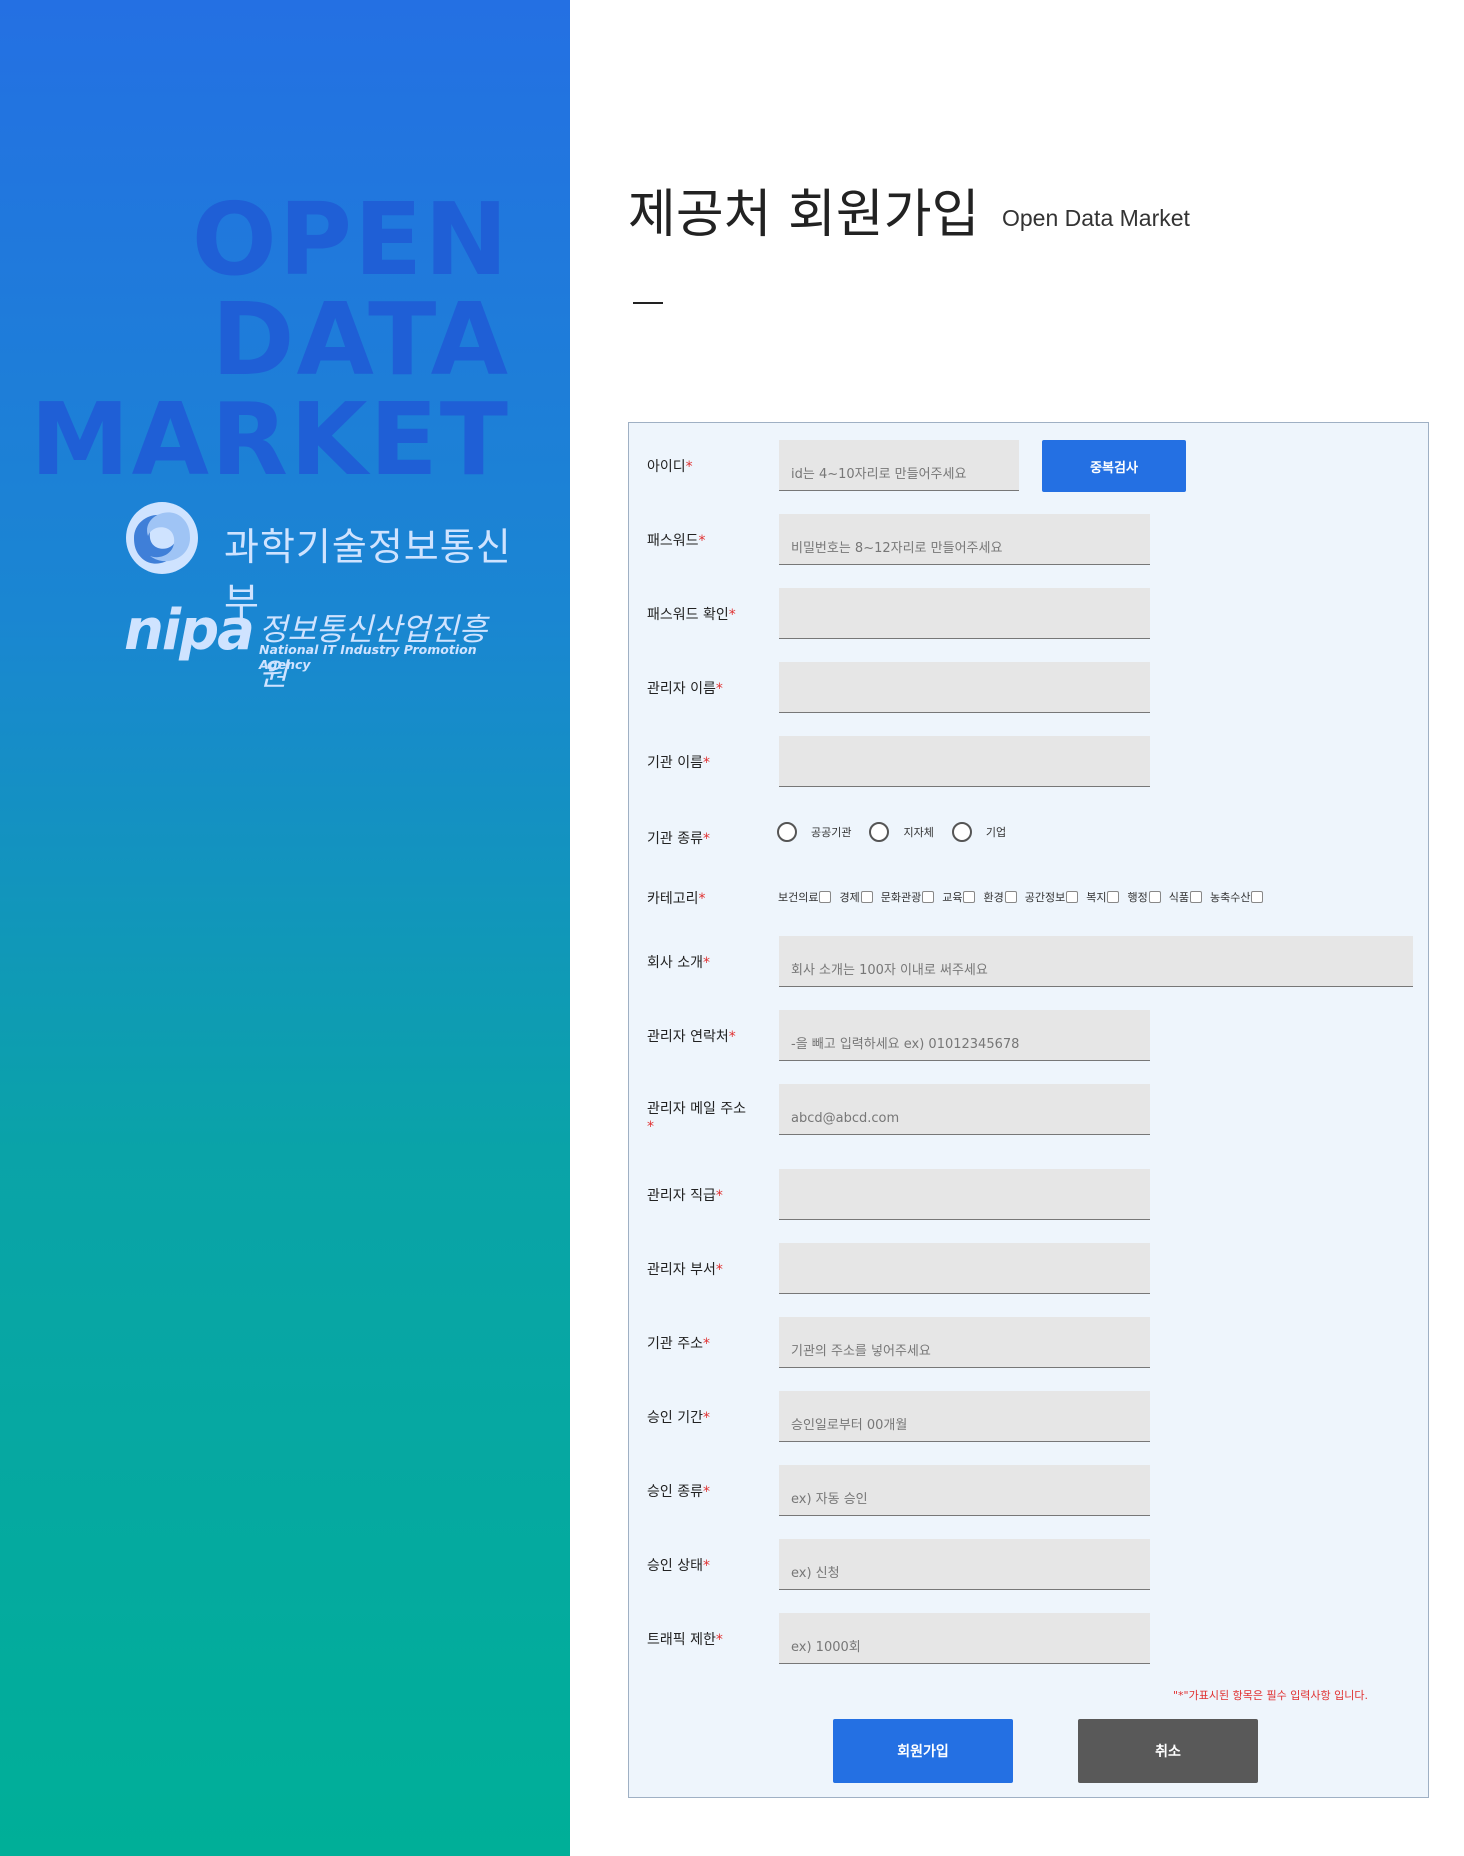 The width and height of the screenshot is (1464, 1856). What do you see at coordinates (964, 613) in the screenshot?
I see `password-confirm-input` at bounding box center [964, 613].